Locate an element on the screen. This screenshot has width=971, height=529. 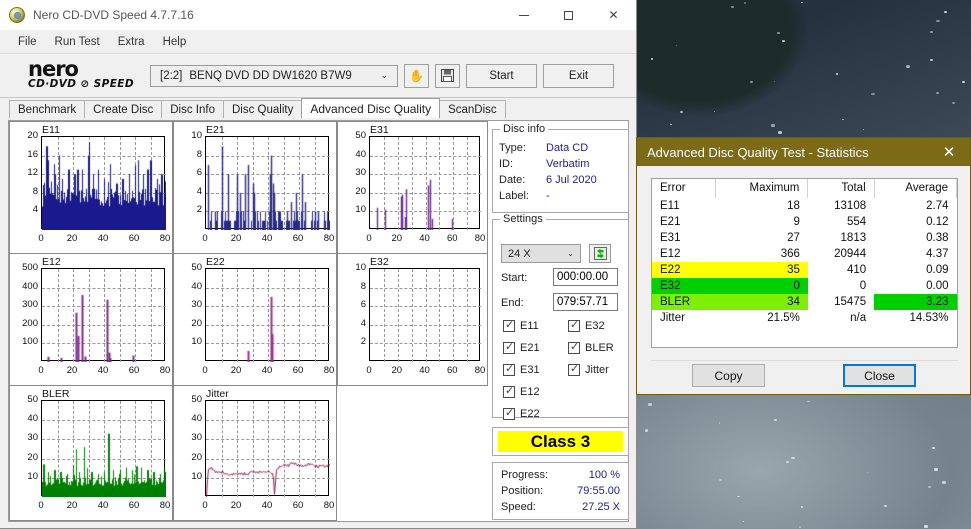
tab-disc-quality: Disc Quality is located at coordinates (263, 109).